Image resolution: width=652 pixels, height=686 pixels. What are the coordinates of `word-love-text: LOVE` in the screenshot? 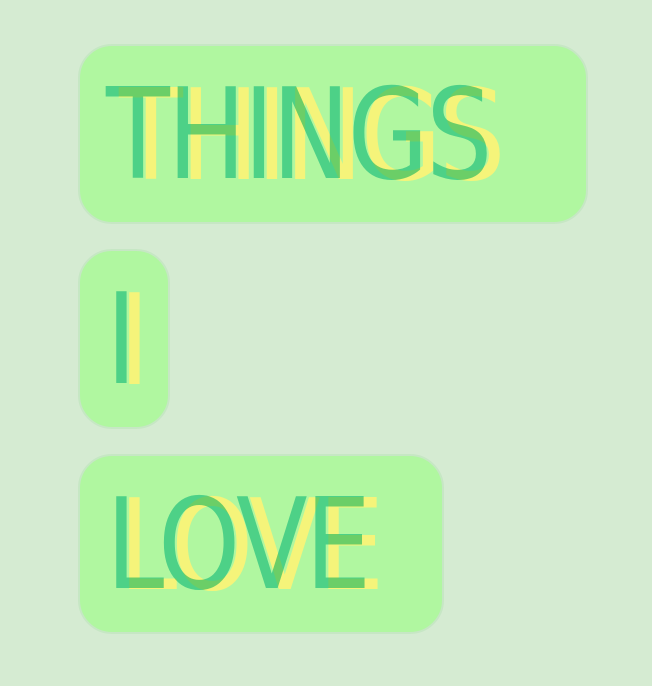 It's located at (238, 544).